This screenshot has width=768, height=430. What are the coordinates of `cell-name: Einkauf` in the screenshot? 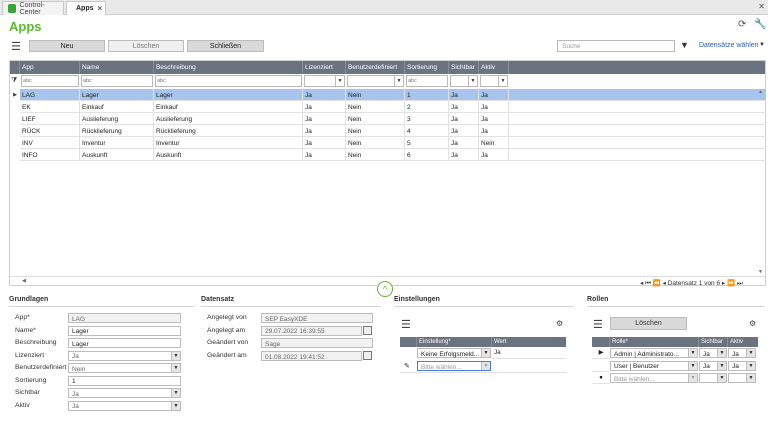 It's located at (117, 107).